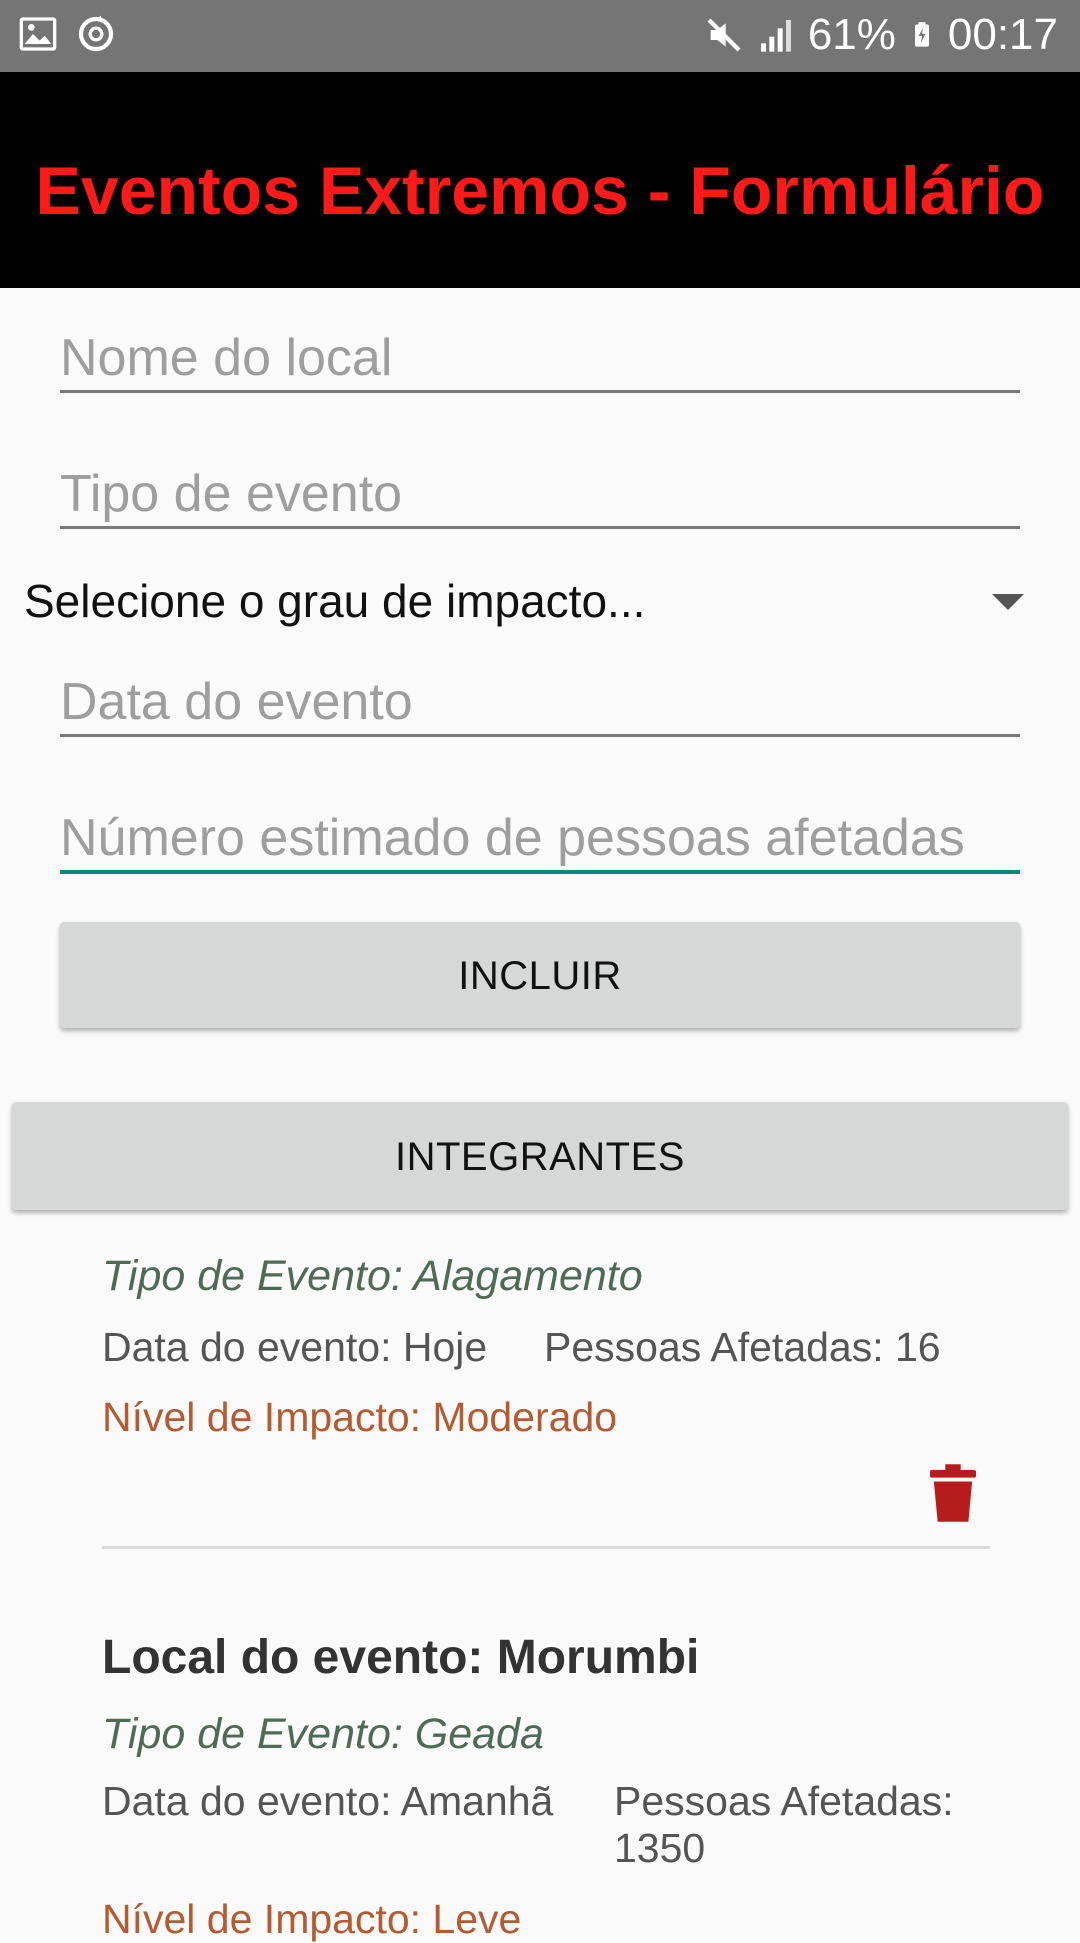 The height and width of the screenshot is (1943, 1080). Describe the element at coordinates (540, 359) in the screenshot. I see `local-input: Nome do local` at that location.